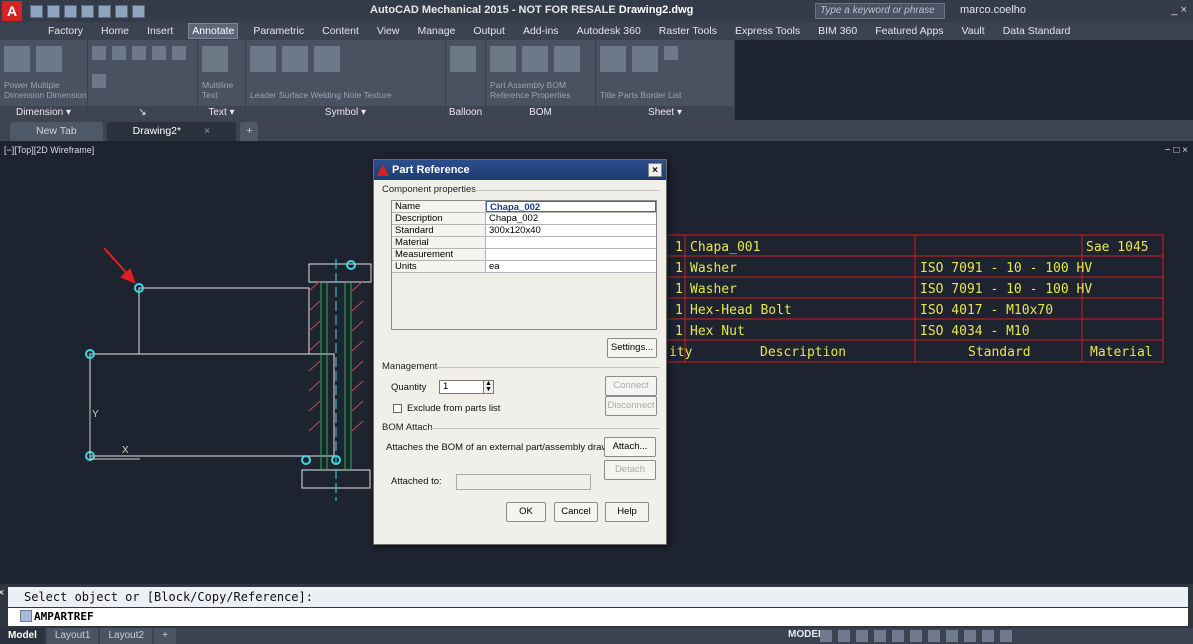 The width and height of the screenshot is (1193, 644). I want to click on otrack-icon, so click(916, 636).